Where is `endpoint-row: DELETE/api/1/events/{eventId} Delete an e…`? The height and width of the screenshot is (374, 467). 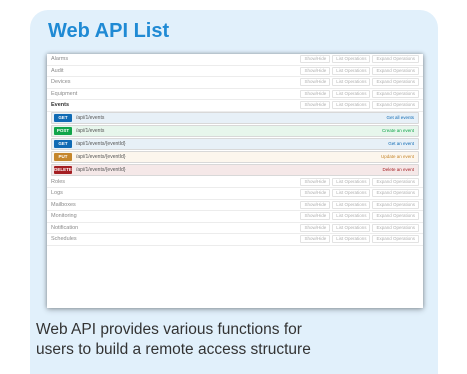 endpoint-row: DELETE/api/1/events/{eventId} Delete an e… is located at coordinates (235, 169).